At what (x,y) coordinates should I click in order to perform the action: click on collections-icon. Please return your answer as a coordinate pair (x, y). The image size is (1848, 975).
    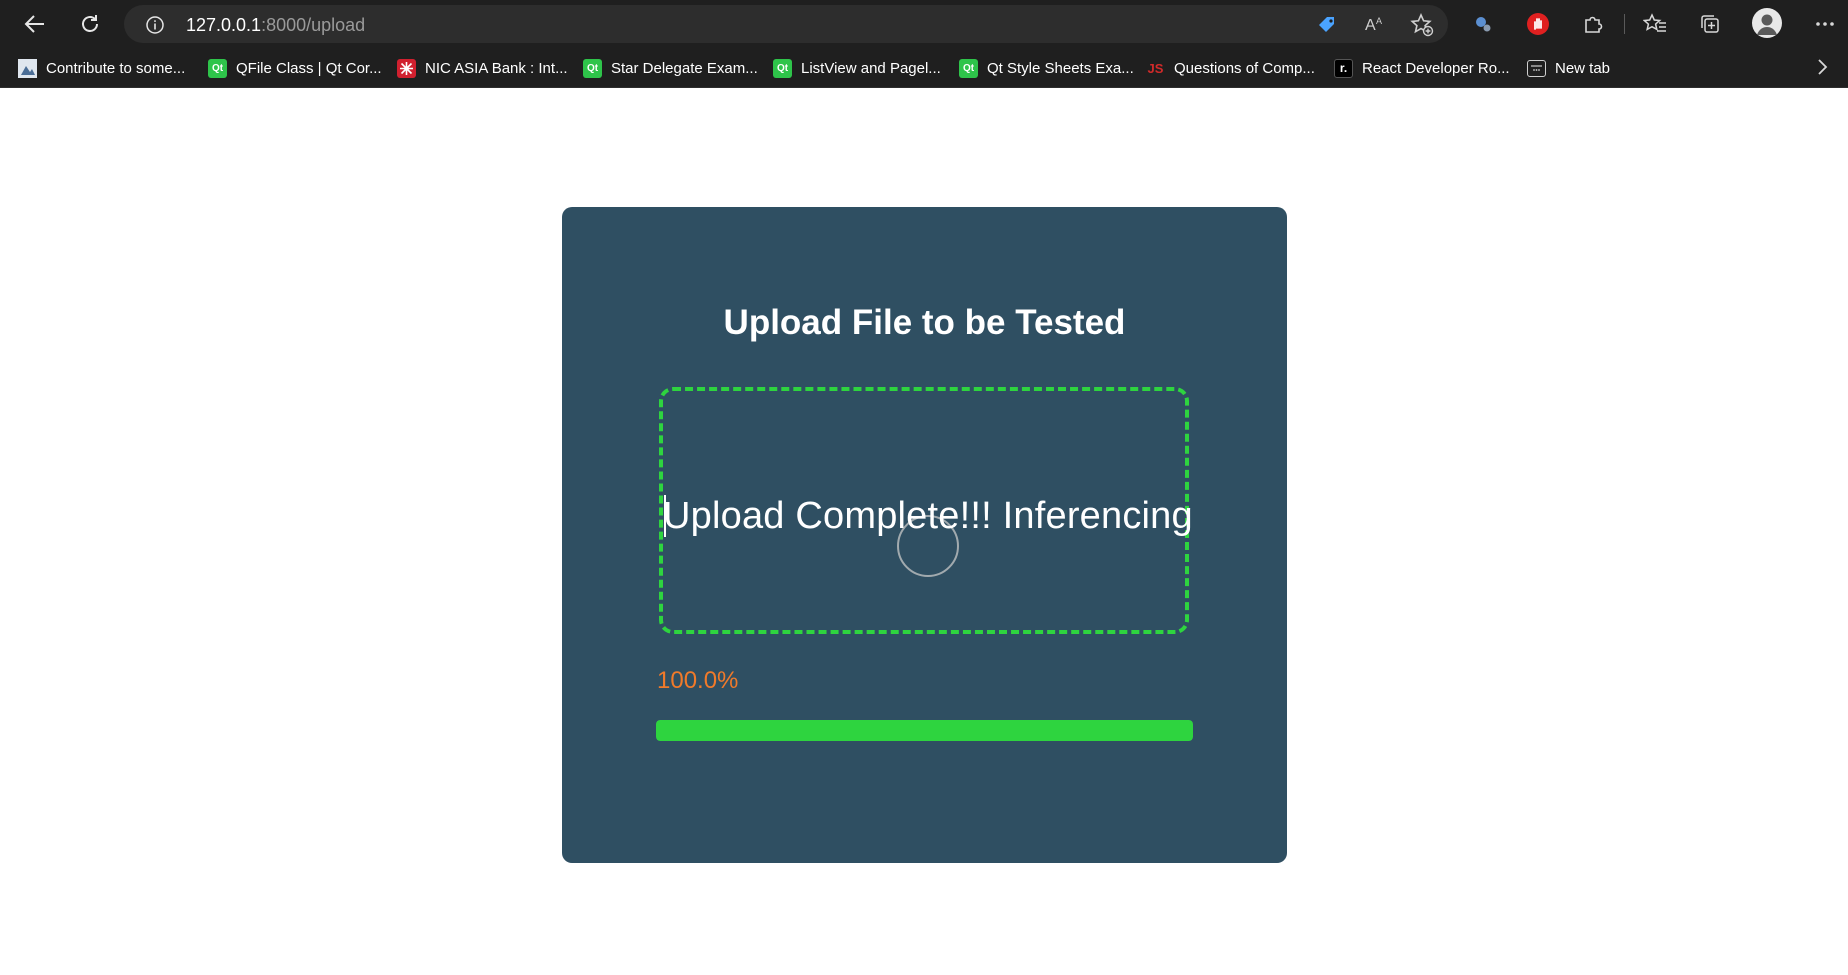
    Looking at the image, I should click on (1710, 24).